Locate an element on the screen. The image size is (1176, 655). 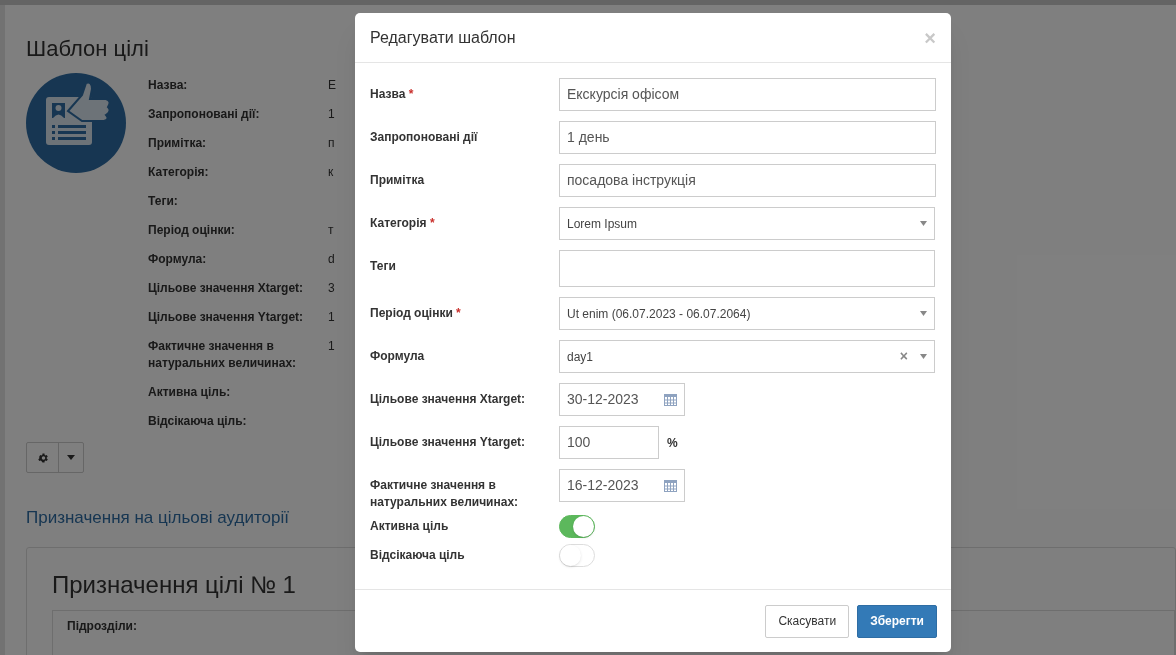
detail-label: Категорія: is located at coordinates (179, 172).